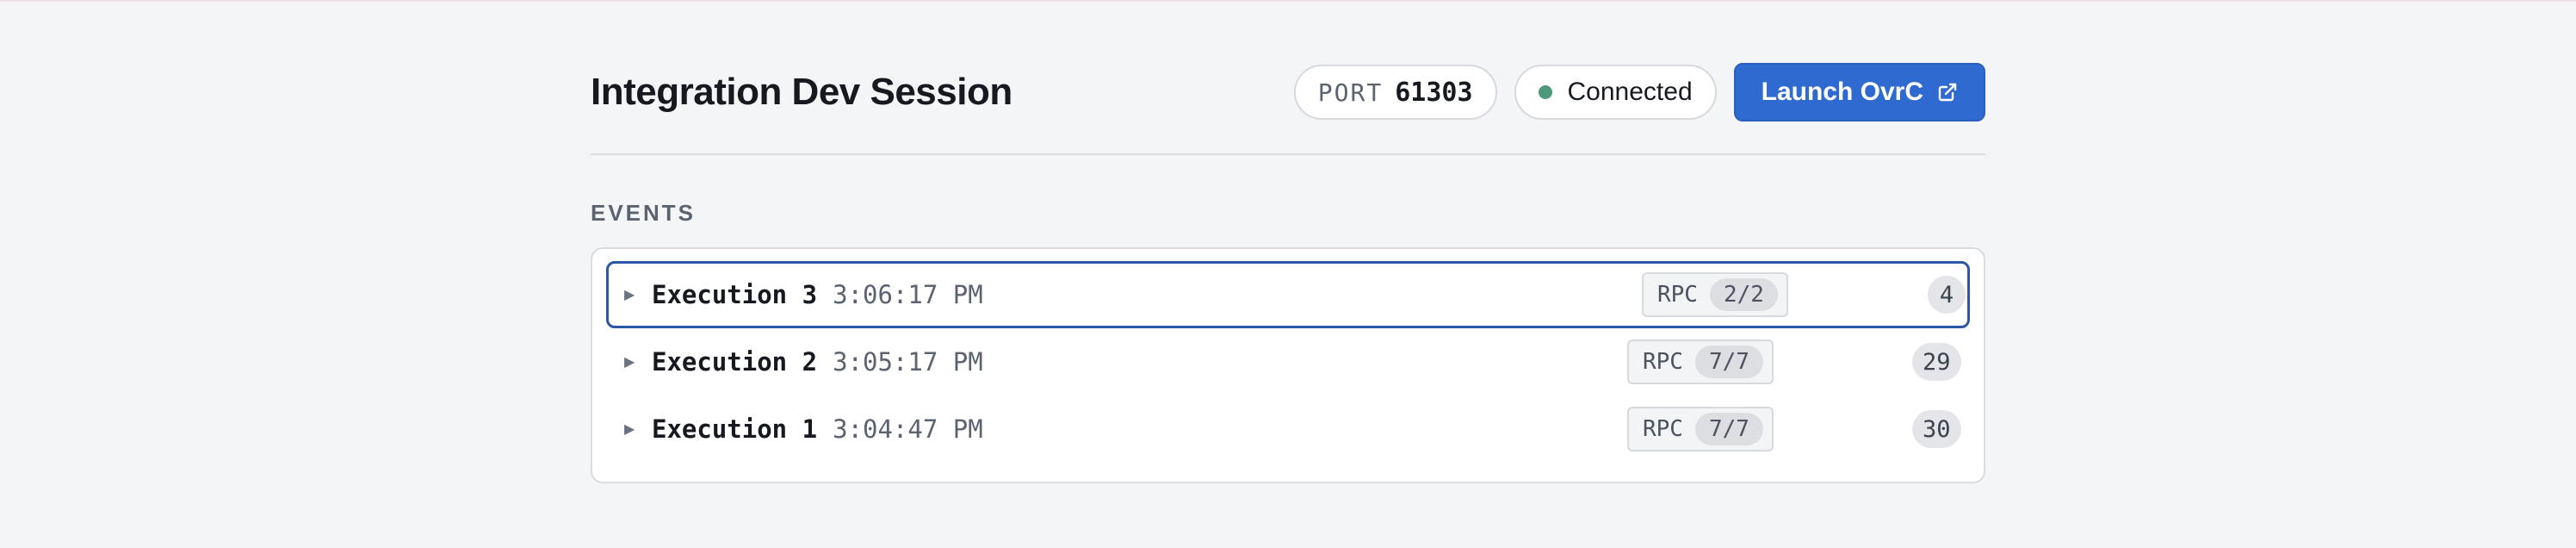 Image resolution: width=2576 pixels, height=548 pixels. I want to click on port-pill: PORT 61303, so click(1395, 92).